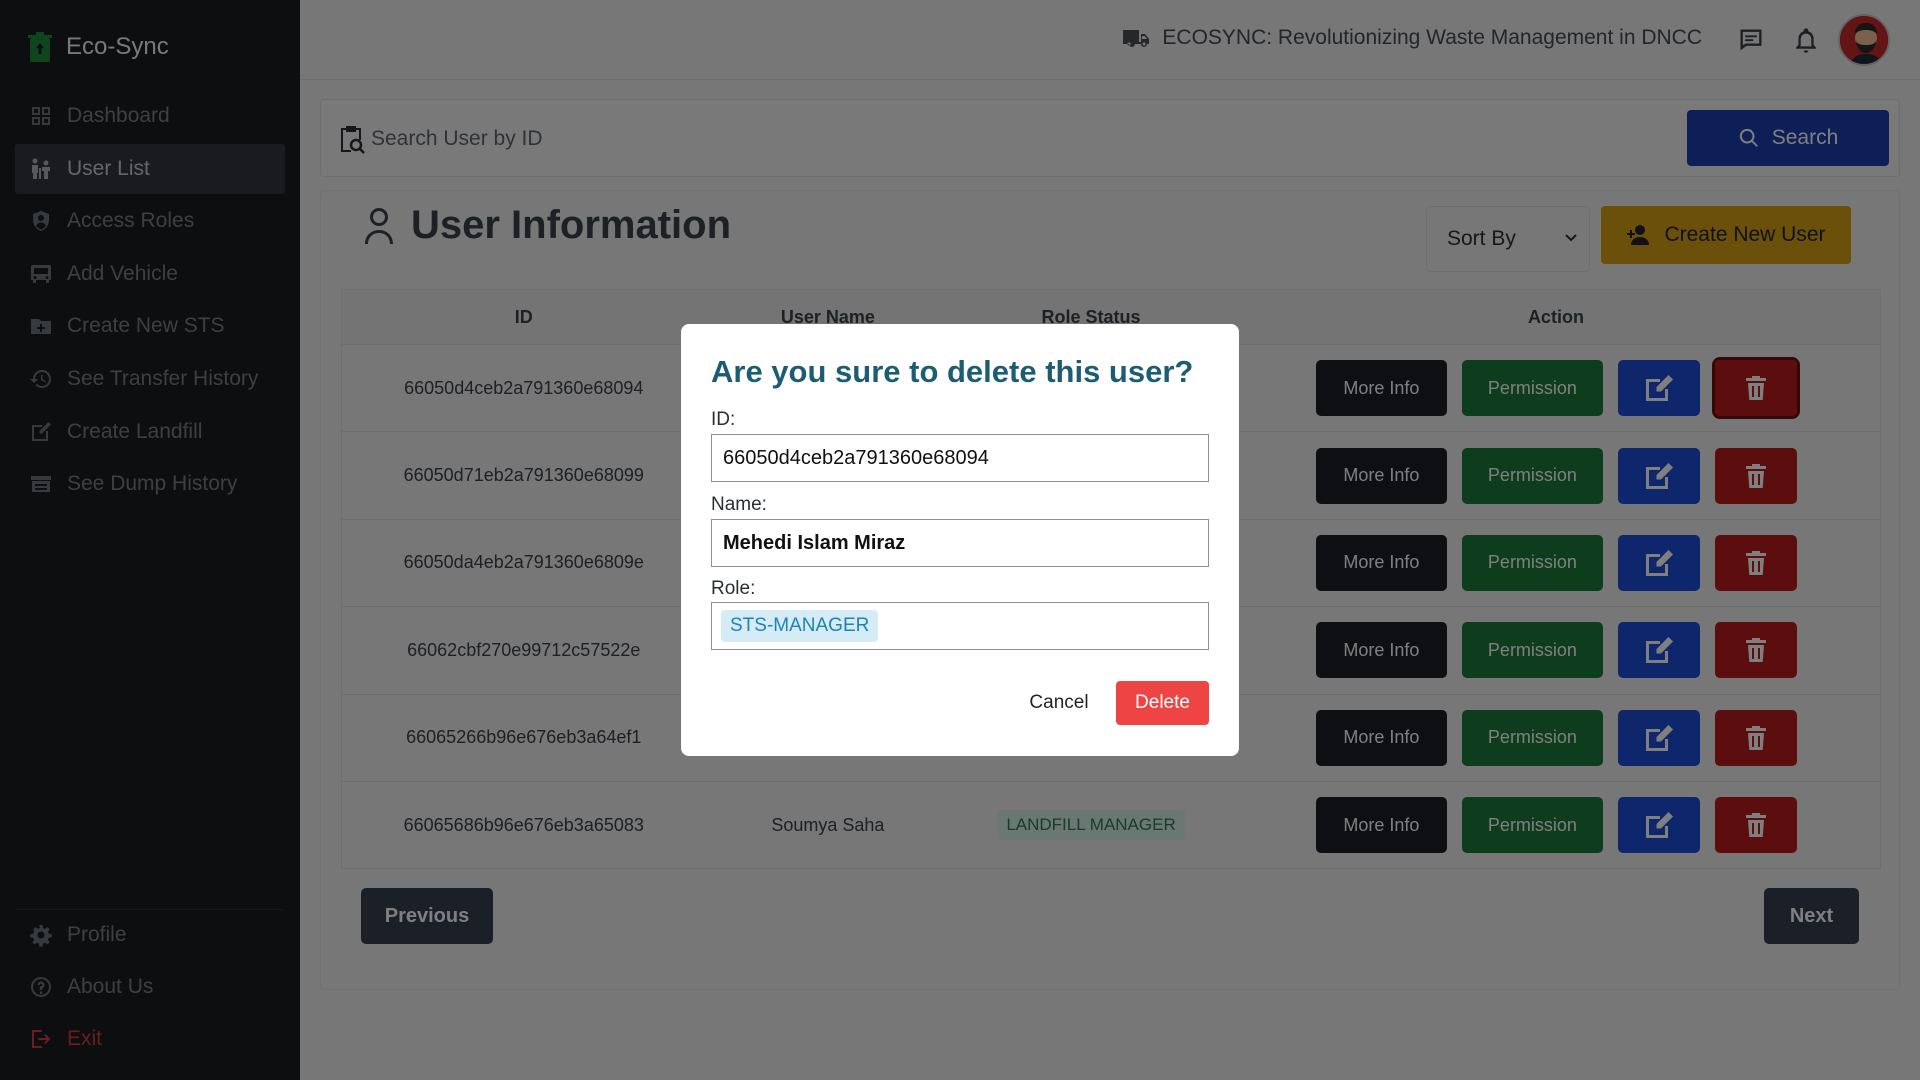 Image resolution: width=1920 pixels, height=1080 pixels. I want to click on role-tag: STS-MANAGER, so click(800, 626).